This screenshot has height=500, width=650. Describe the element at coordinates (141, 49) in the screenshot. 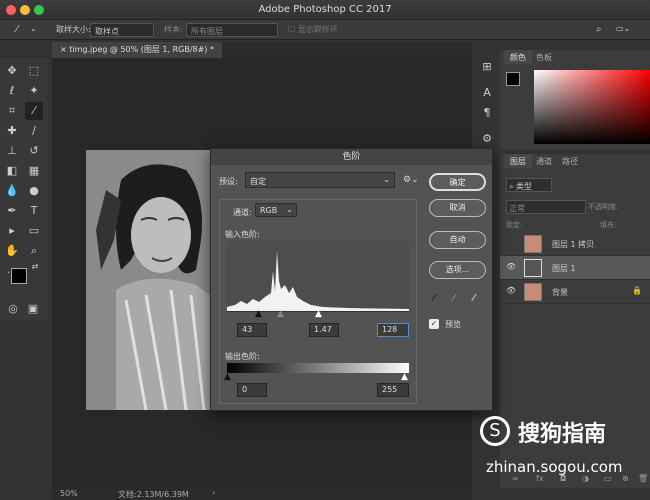

I see `document-tab-title: timg.jpeg @ 50% (图层 1, RGB/8#) *` at that location.